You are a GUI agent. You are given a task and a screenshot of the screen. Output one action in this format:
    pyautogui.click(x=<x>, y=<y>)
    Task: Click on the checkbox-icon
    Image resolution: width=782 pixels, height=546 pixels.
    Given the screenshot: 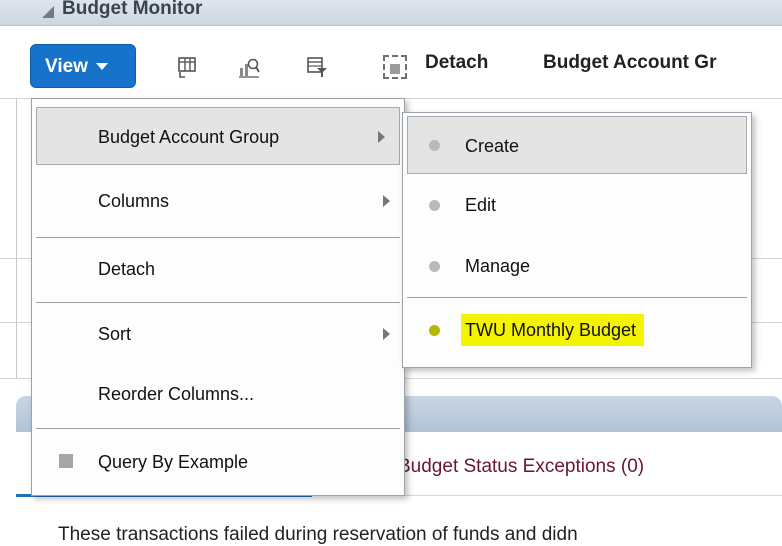 What is the action you would take?
    pyautogui.click(x=66, y=461)
    